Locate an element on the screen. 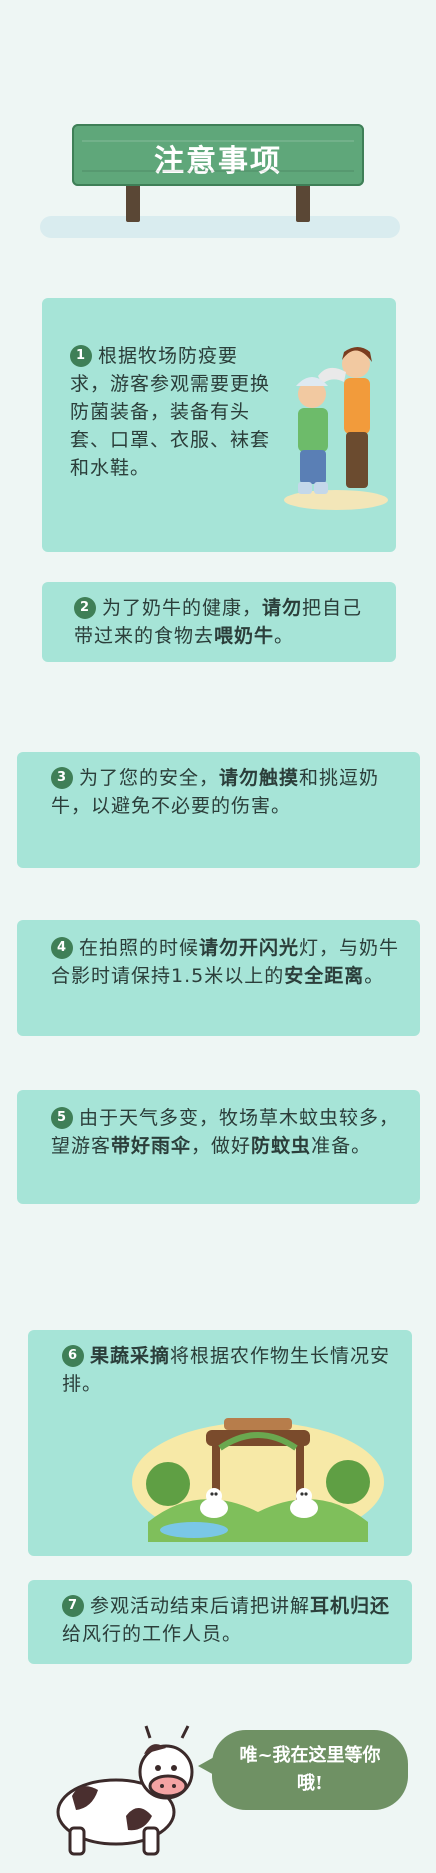 The image size is (436, 1873). speech-bubble: 唯~我在这里等你哦! is located at coordinates (303, 1770).